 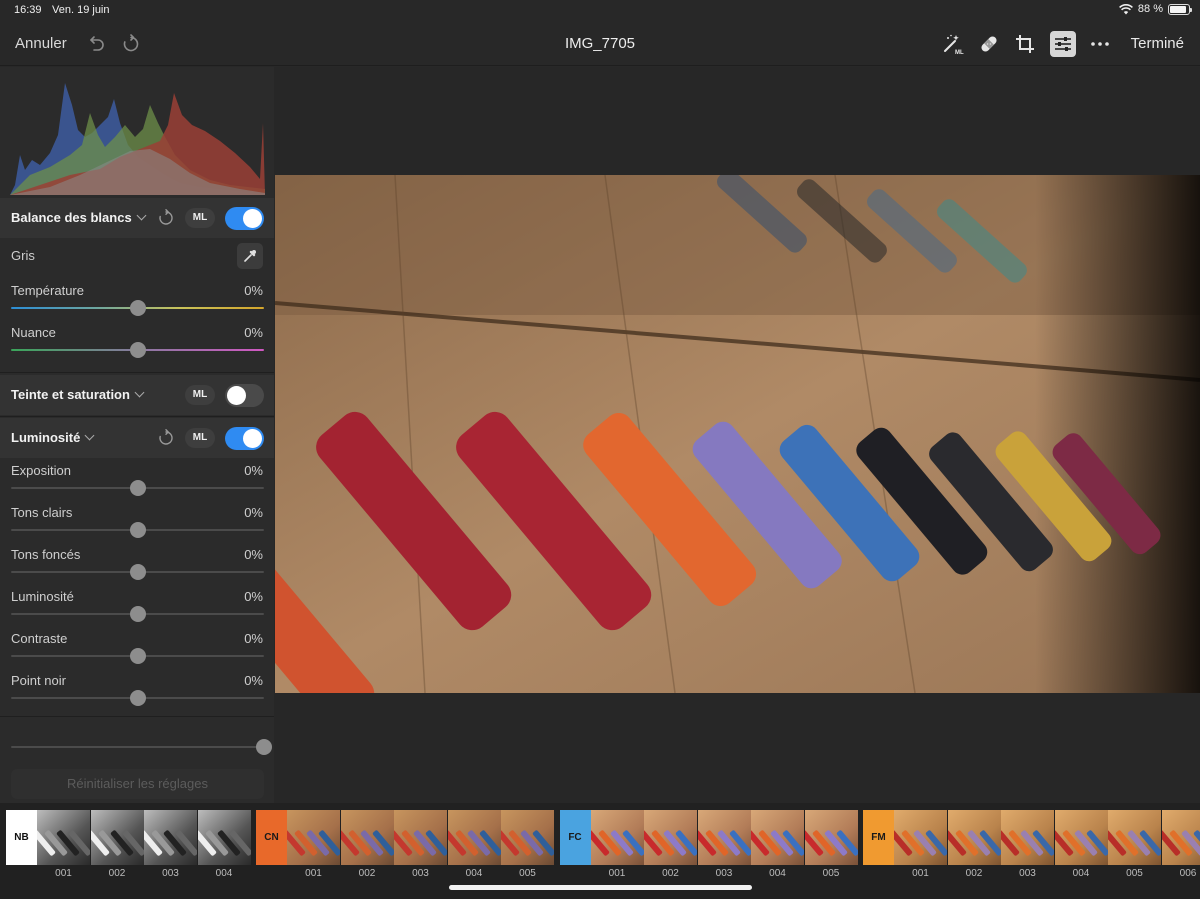 What do you see at coordinates (1125, 8) in the screenshot?
I see `wifi-icon` at bounding box center [1125, 8].